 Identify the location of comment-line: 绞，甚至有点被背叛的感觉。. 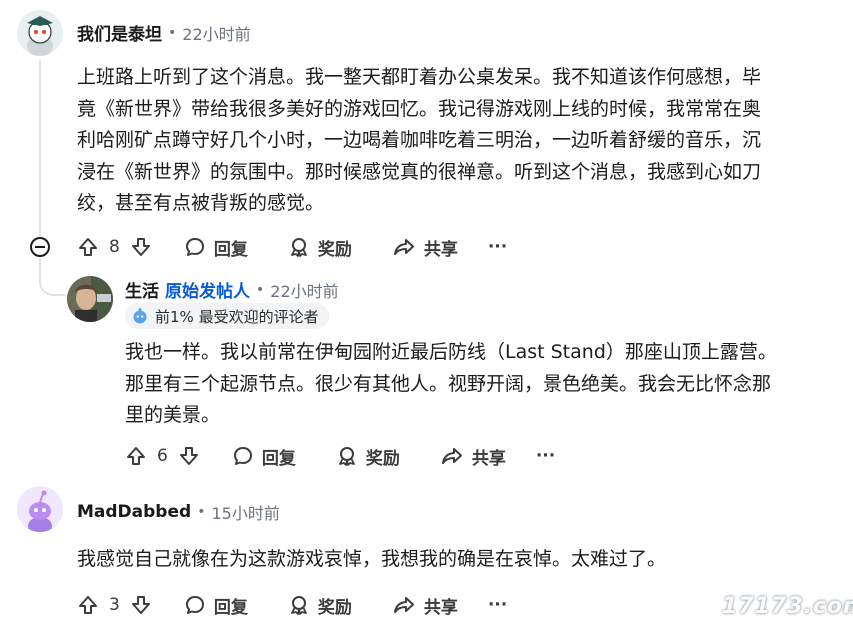
(201, 203).